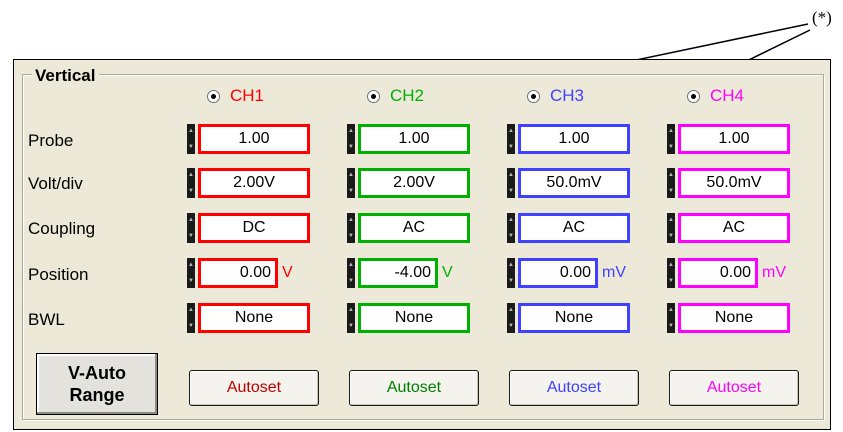 The height and width of the screenshot is (432, 843). What do you see at coordinates (574, 139) in the screenshot?
I see `ch3-probe-value: 1.00` at bounding box center [574, 139].